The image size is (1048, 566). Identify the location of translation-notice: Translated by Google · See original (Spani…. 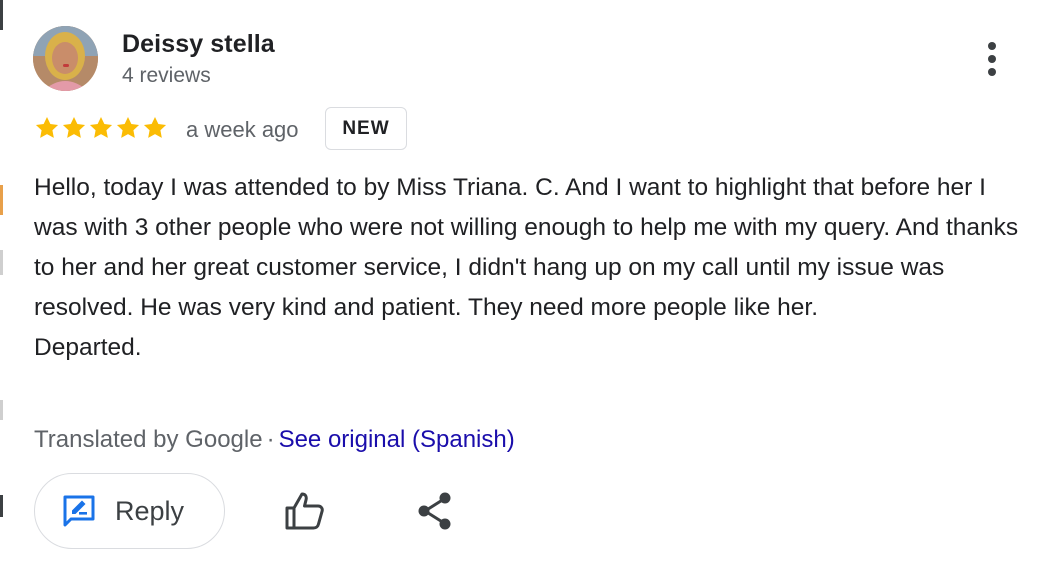
(274, 440).